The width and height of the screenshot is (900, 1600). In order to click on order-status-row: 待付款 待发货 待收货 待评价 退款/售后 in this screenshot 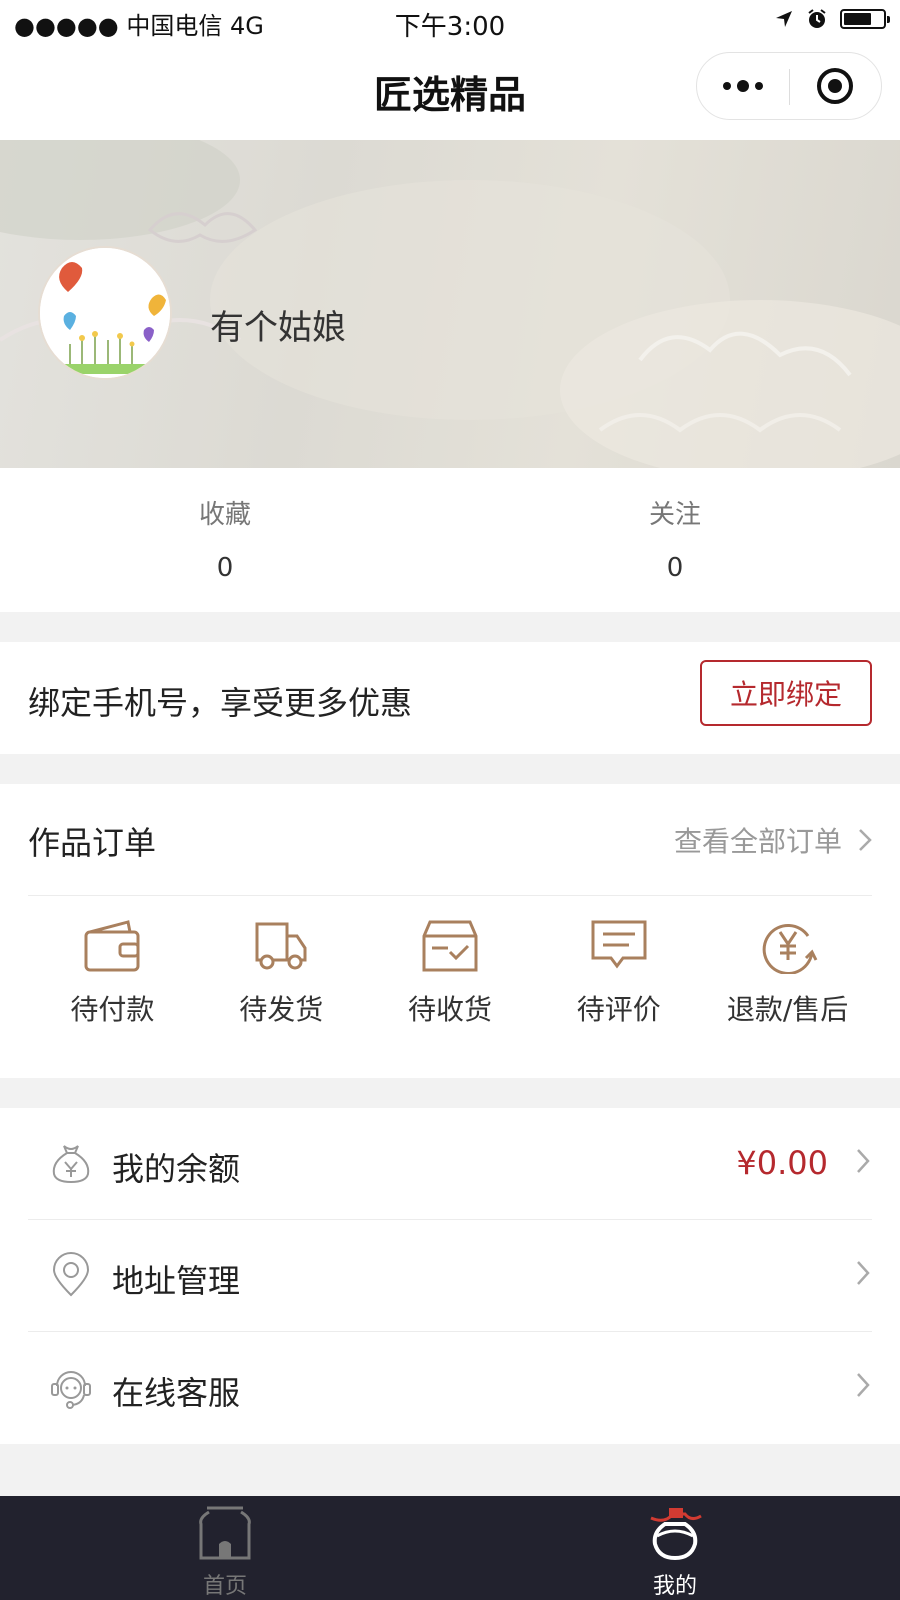, I will do `click(450, 973)`.